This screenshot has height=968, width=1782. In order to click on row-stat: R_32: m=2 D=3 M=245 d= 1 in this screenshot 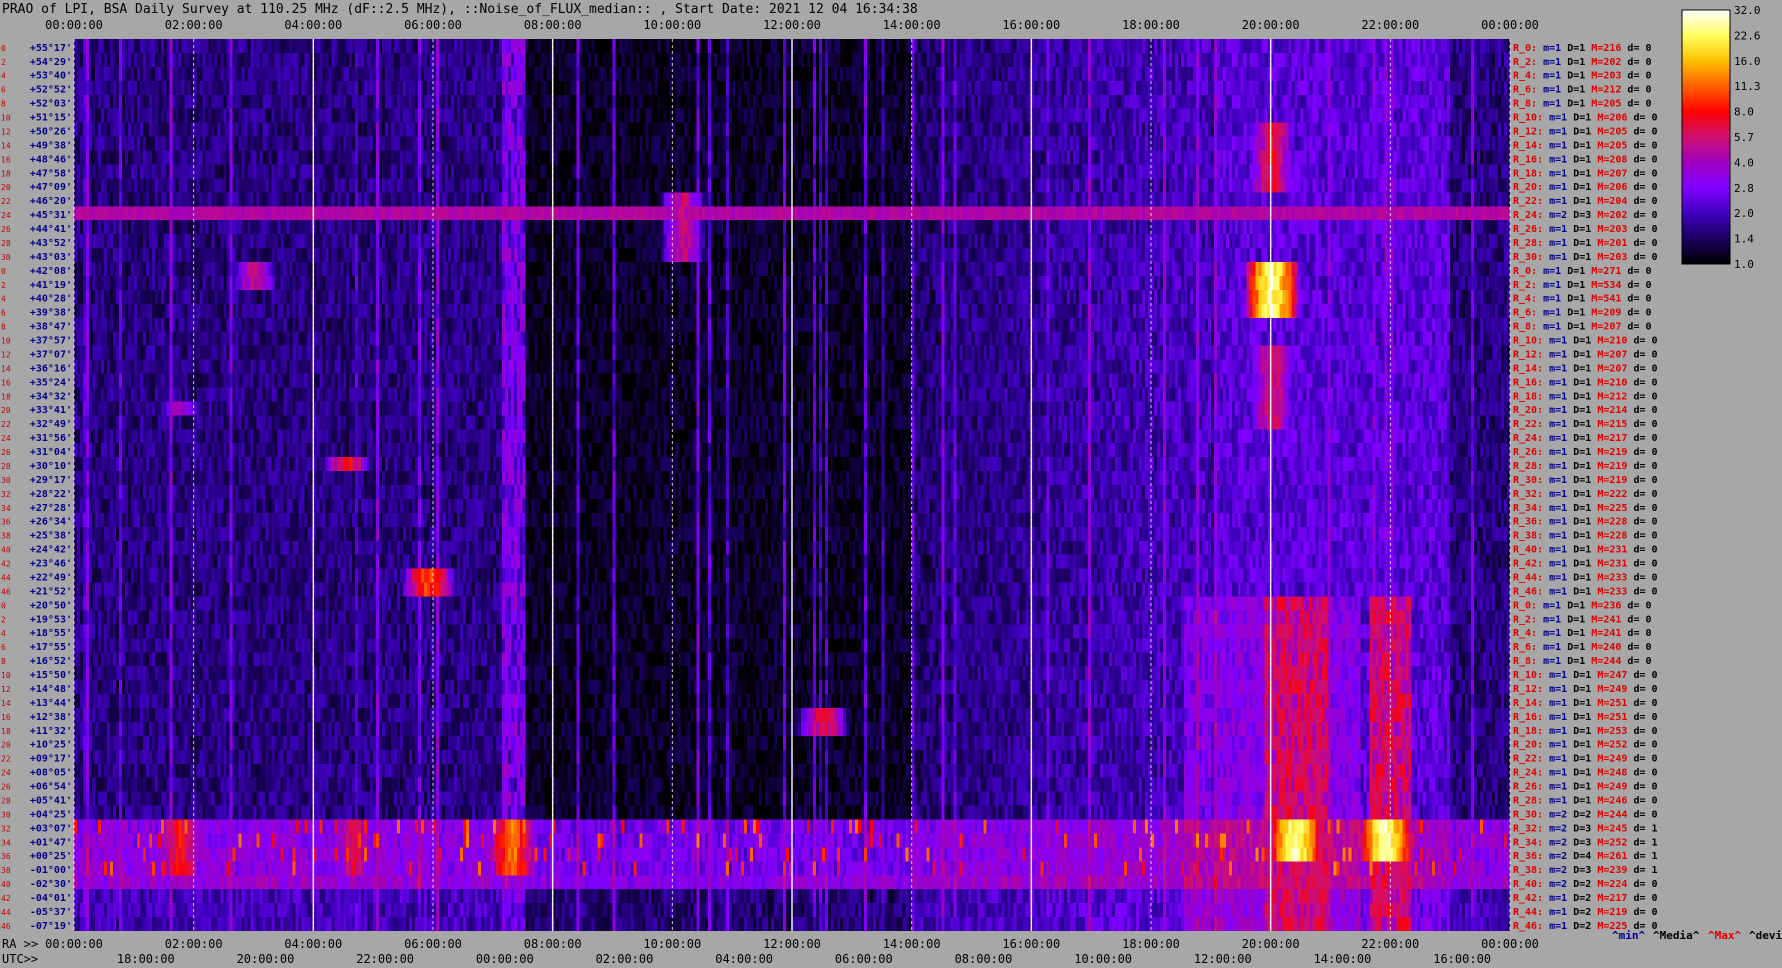, I will do `click(1585, 828)`.